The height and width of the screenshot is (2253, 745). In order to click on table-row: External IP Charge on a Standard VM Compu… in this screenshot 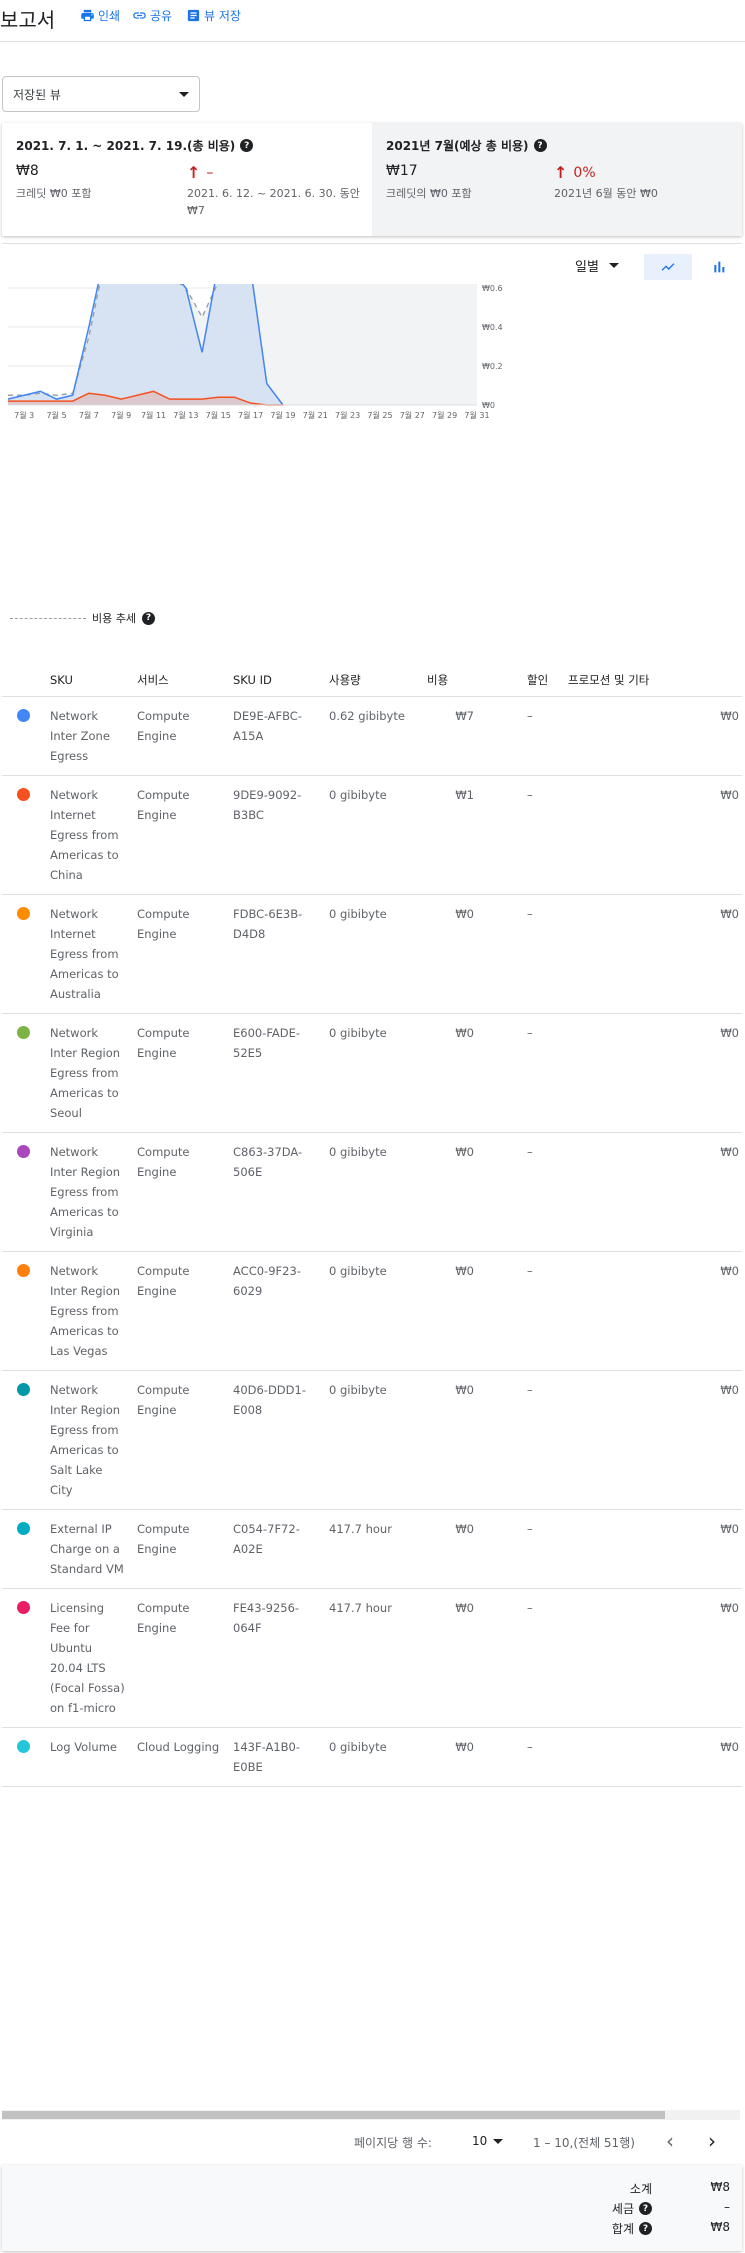, I will do `click(372, 1549)`.